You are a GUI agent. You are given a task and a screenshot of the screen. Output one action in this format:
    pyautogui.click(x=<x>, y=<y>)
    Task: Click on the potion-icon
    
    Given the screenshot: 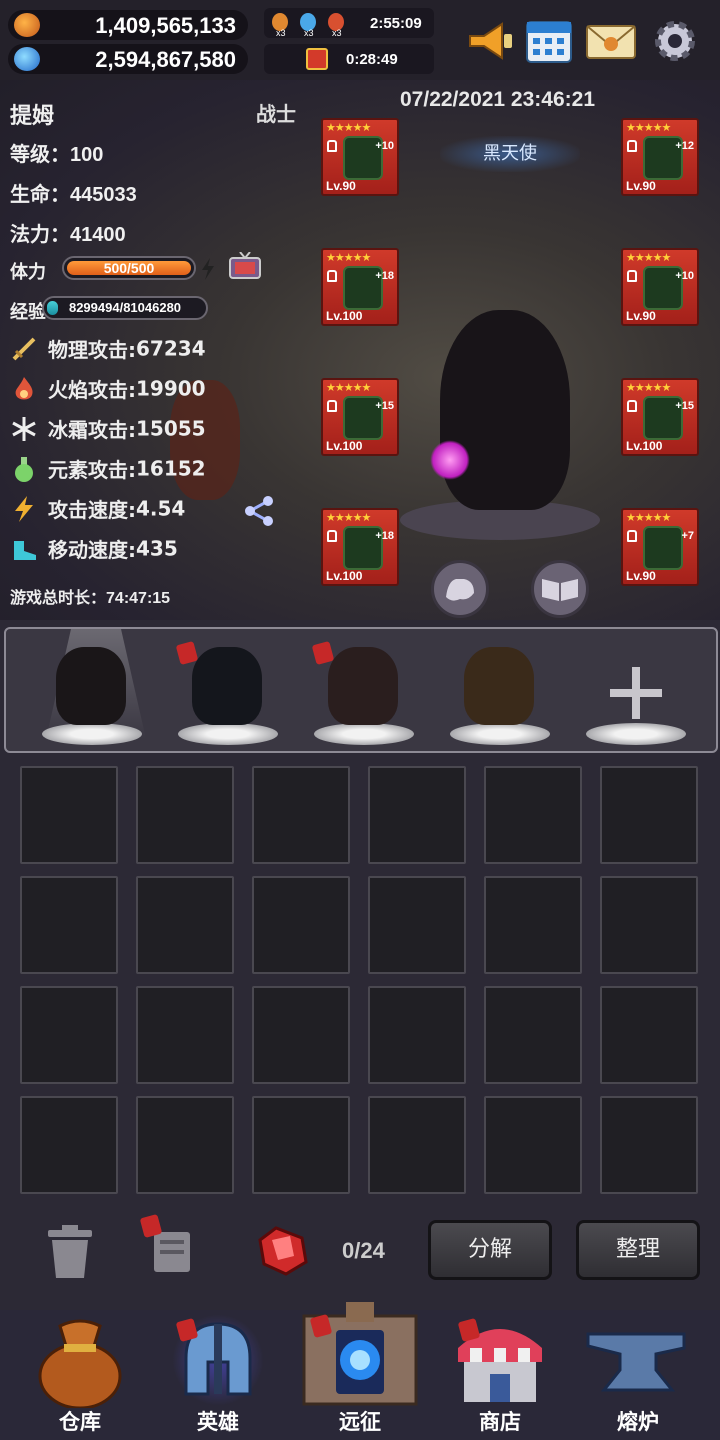 What is the action you would take?
    pyautogui.click(x=24, y=469)
    